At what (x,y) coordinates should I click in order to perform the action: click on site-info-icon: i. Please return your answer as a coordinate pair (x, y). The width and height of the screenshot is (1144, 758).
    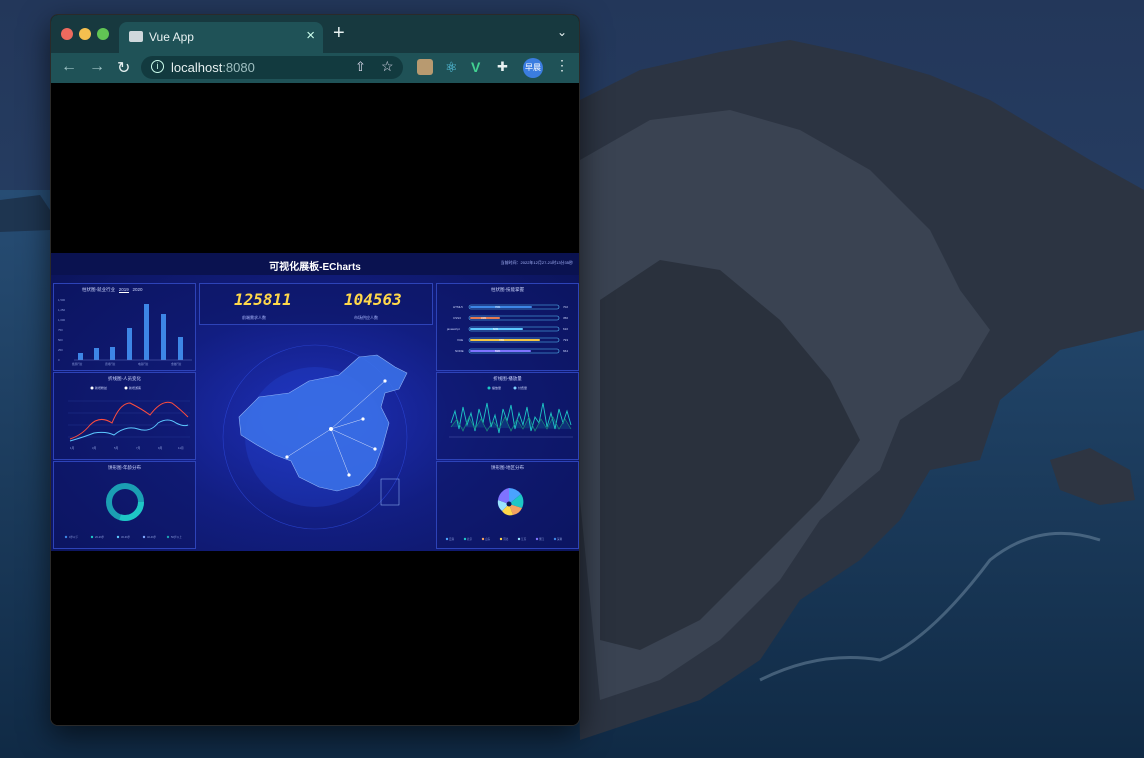
    Looking at the image, I should click on (157, 66).